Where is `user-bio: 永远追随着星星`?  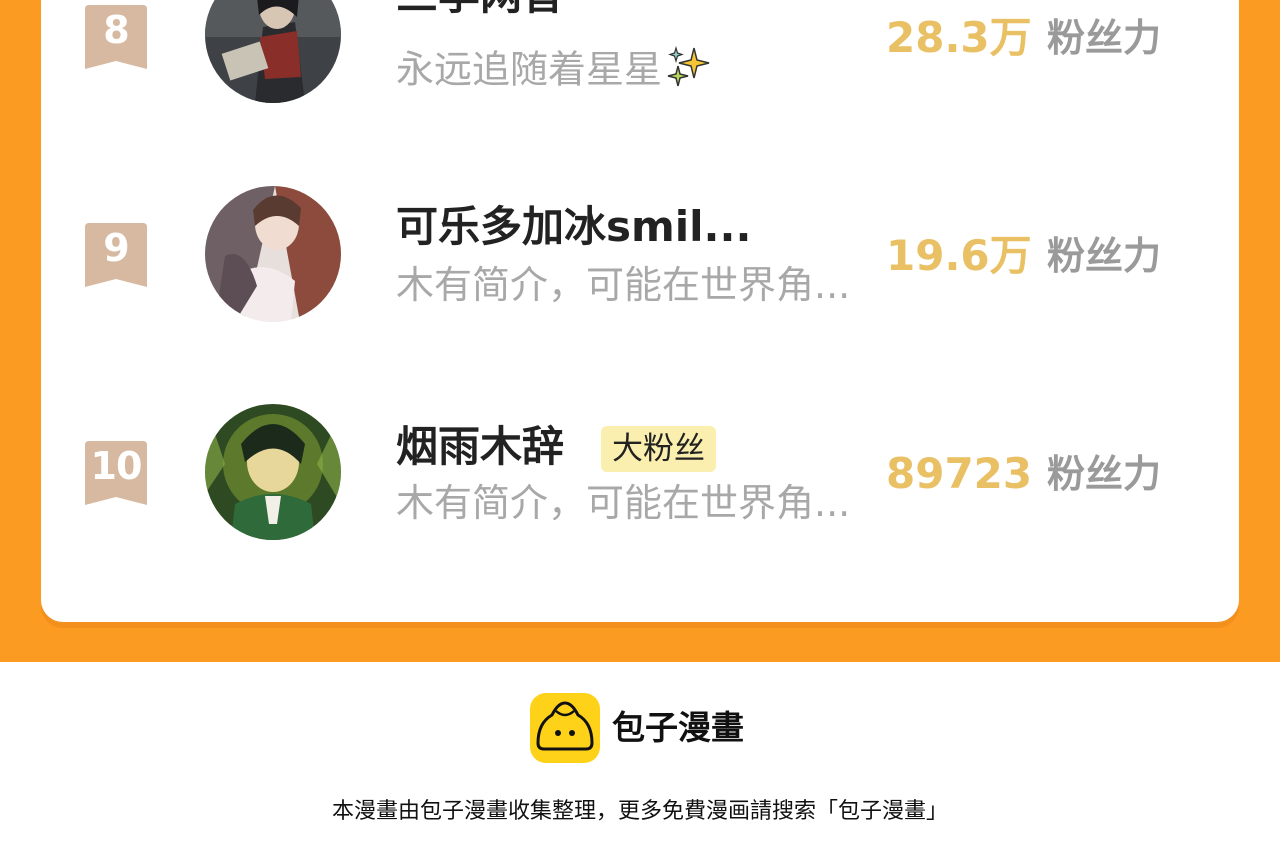 user-bio: 永远追随着星星 is located at coordinates (554, 72).